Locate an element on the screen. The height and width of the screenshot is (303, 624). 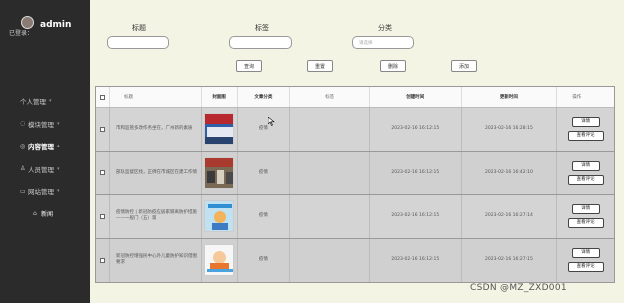
mouse-cursor-icon is located at coordinates (271, 121).